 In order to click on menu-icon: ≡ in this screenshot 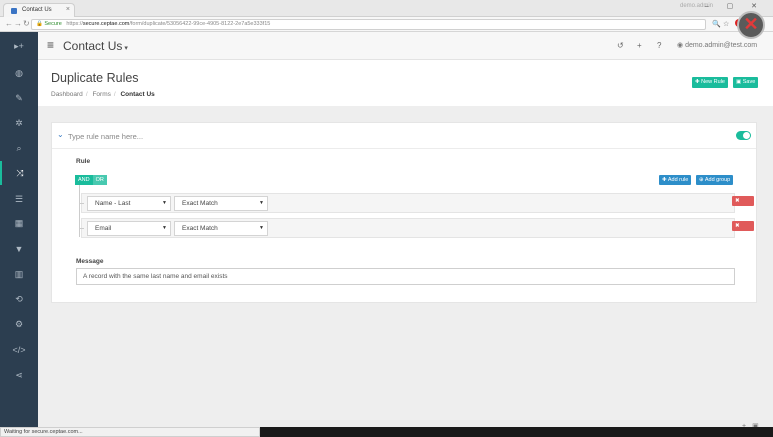, I will do `click(50, 45)`.